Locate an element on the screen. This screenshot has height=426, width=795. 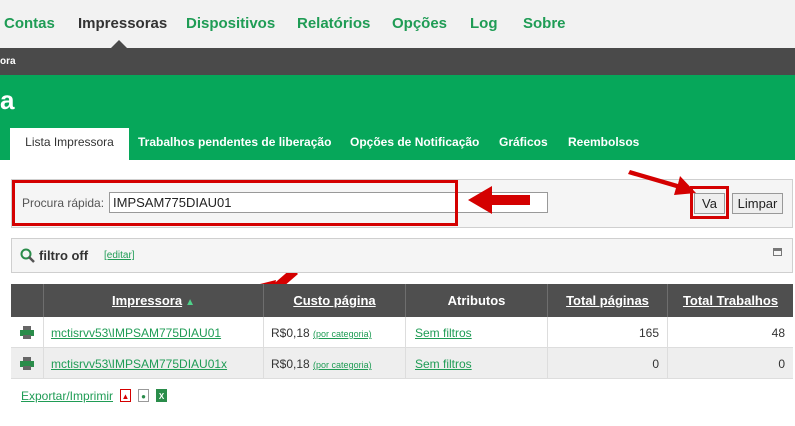
nav-dispositivos: Dispositivos is located at coordinates (230, 23).